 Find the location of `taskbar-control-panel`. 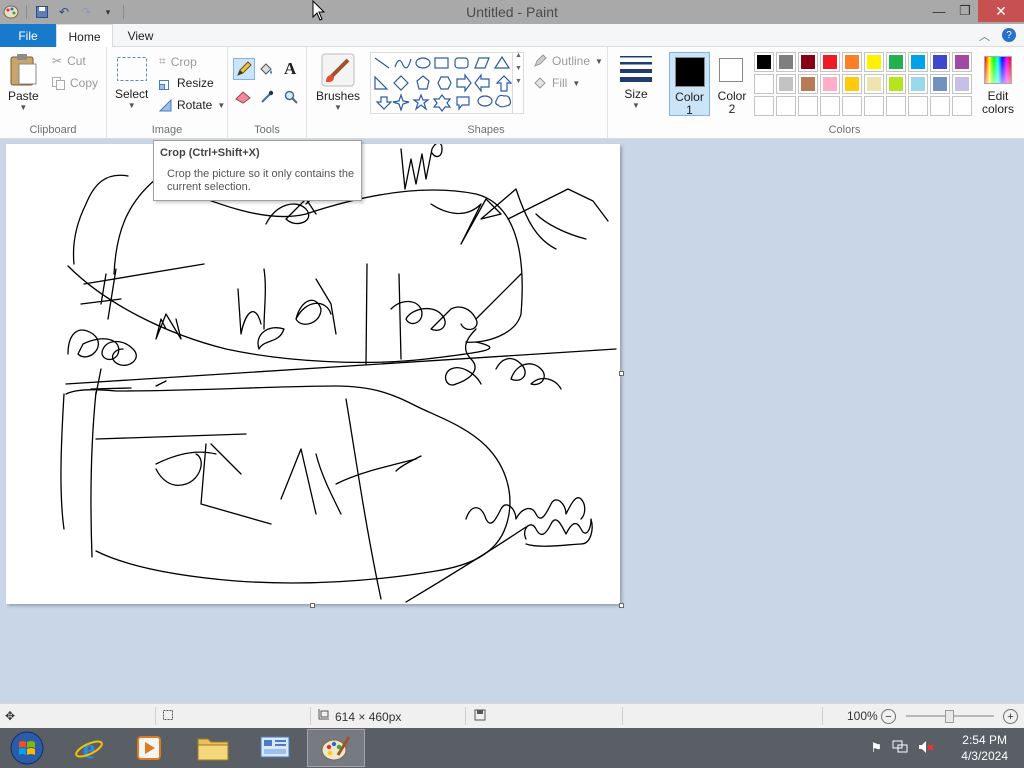

taskbar-control-panel is located at coordinates (275, 748).